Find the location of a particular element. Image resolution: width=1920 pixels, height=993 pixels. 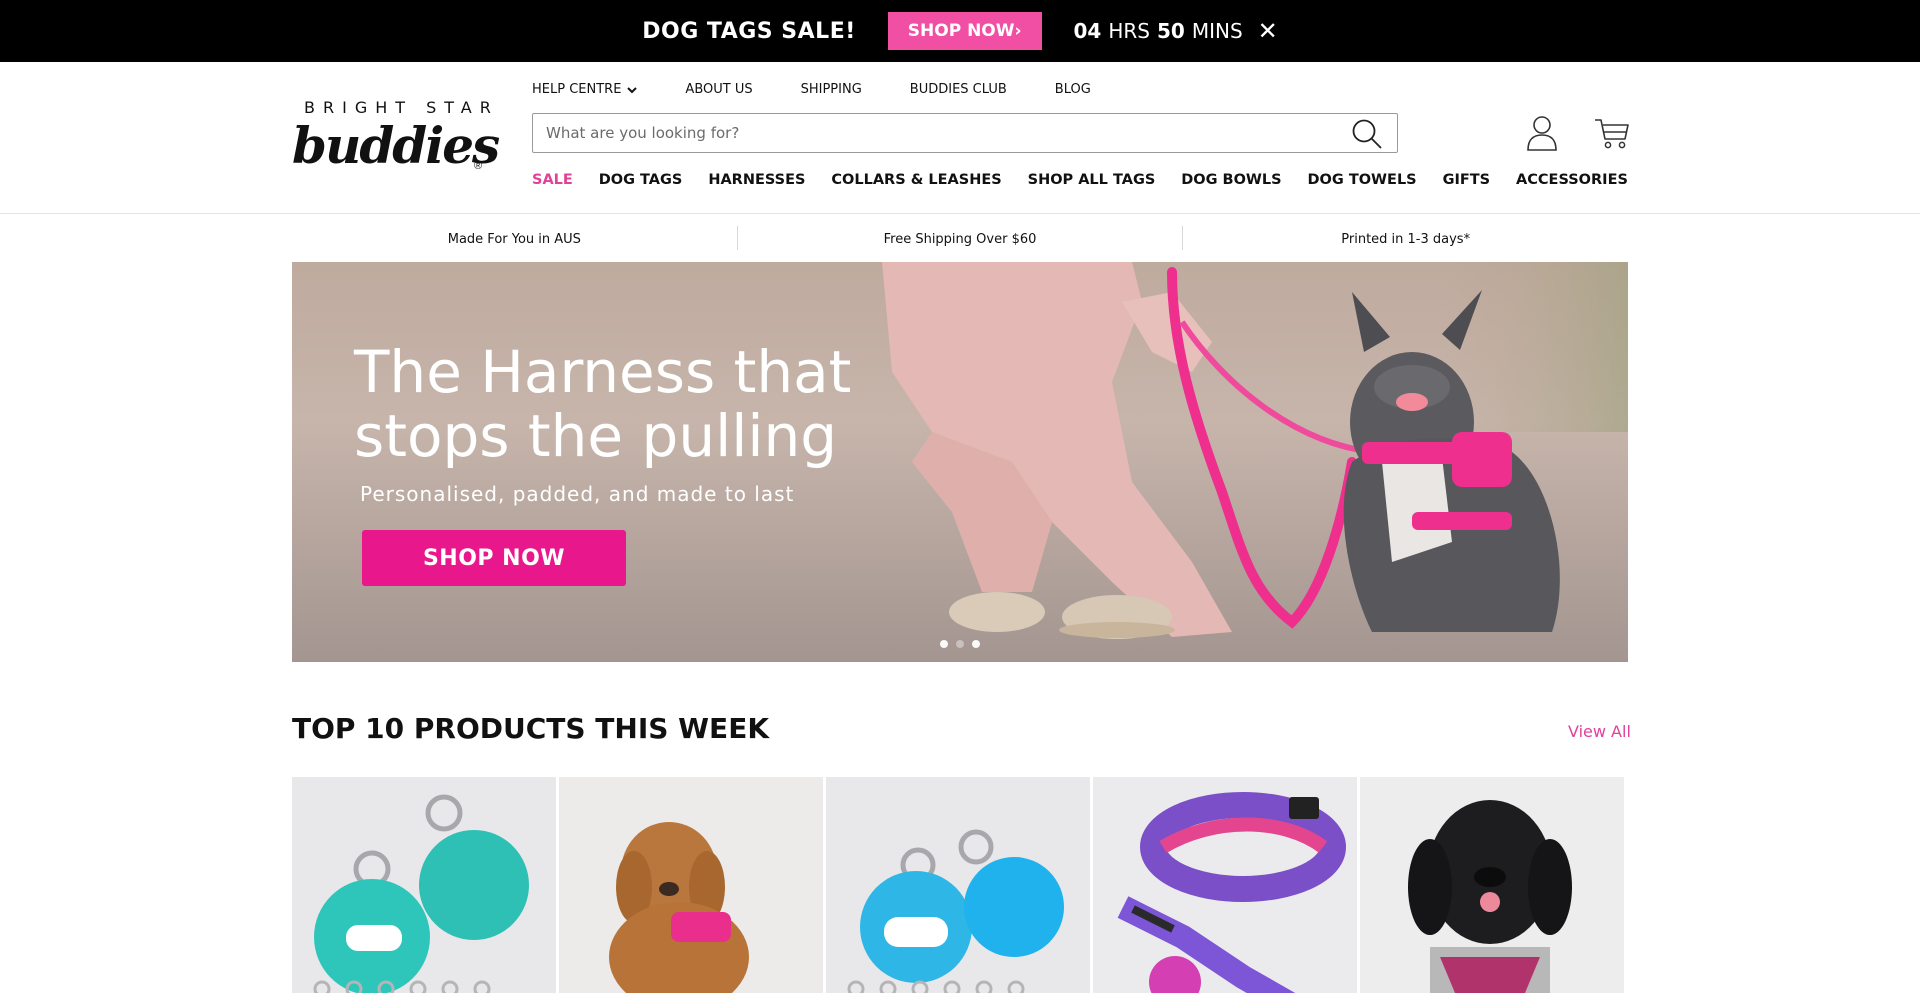

countdown-hours-unit: HRS is located at coordinates (1129, 31).